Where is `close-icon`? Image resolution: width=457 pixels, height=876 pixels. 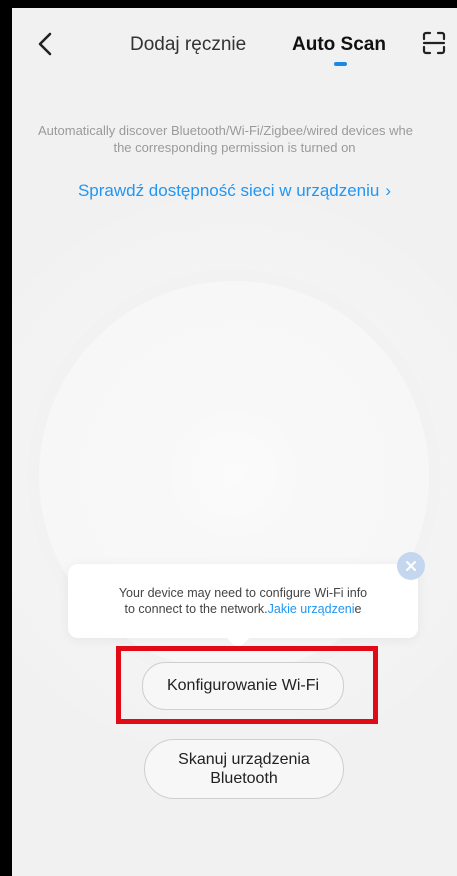 close-icon is located at coordinates (411, 566).